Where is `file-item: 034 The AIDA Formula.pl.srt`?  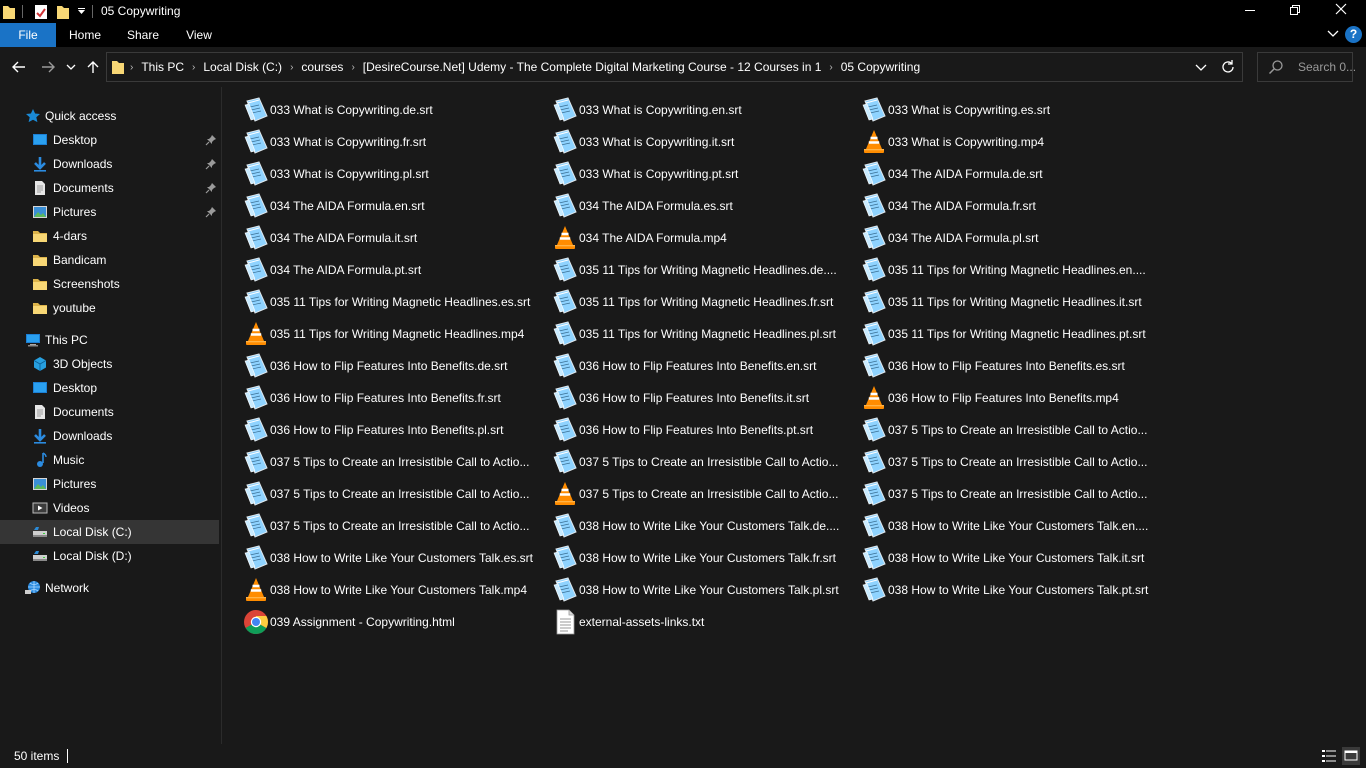
file-item: 034 The AIDA Formula.pl.srt is located at coordinates (1010, 238).